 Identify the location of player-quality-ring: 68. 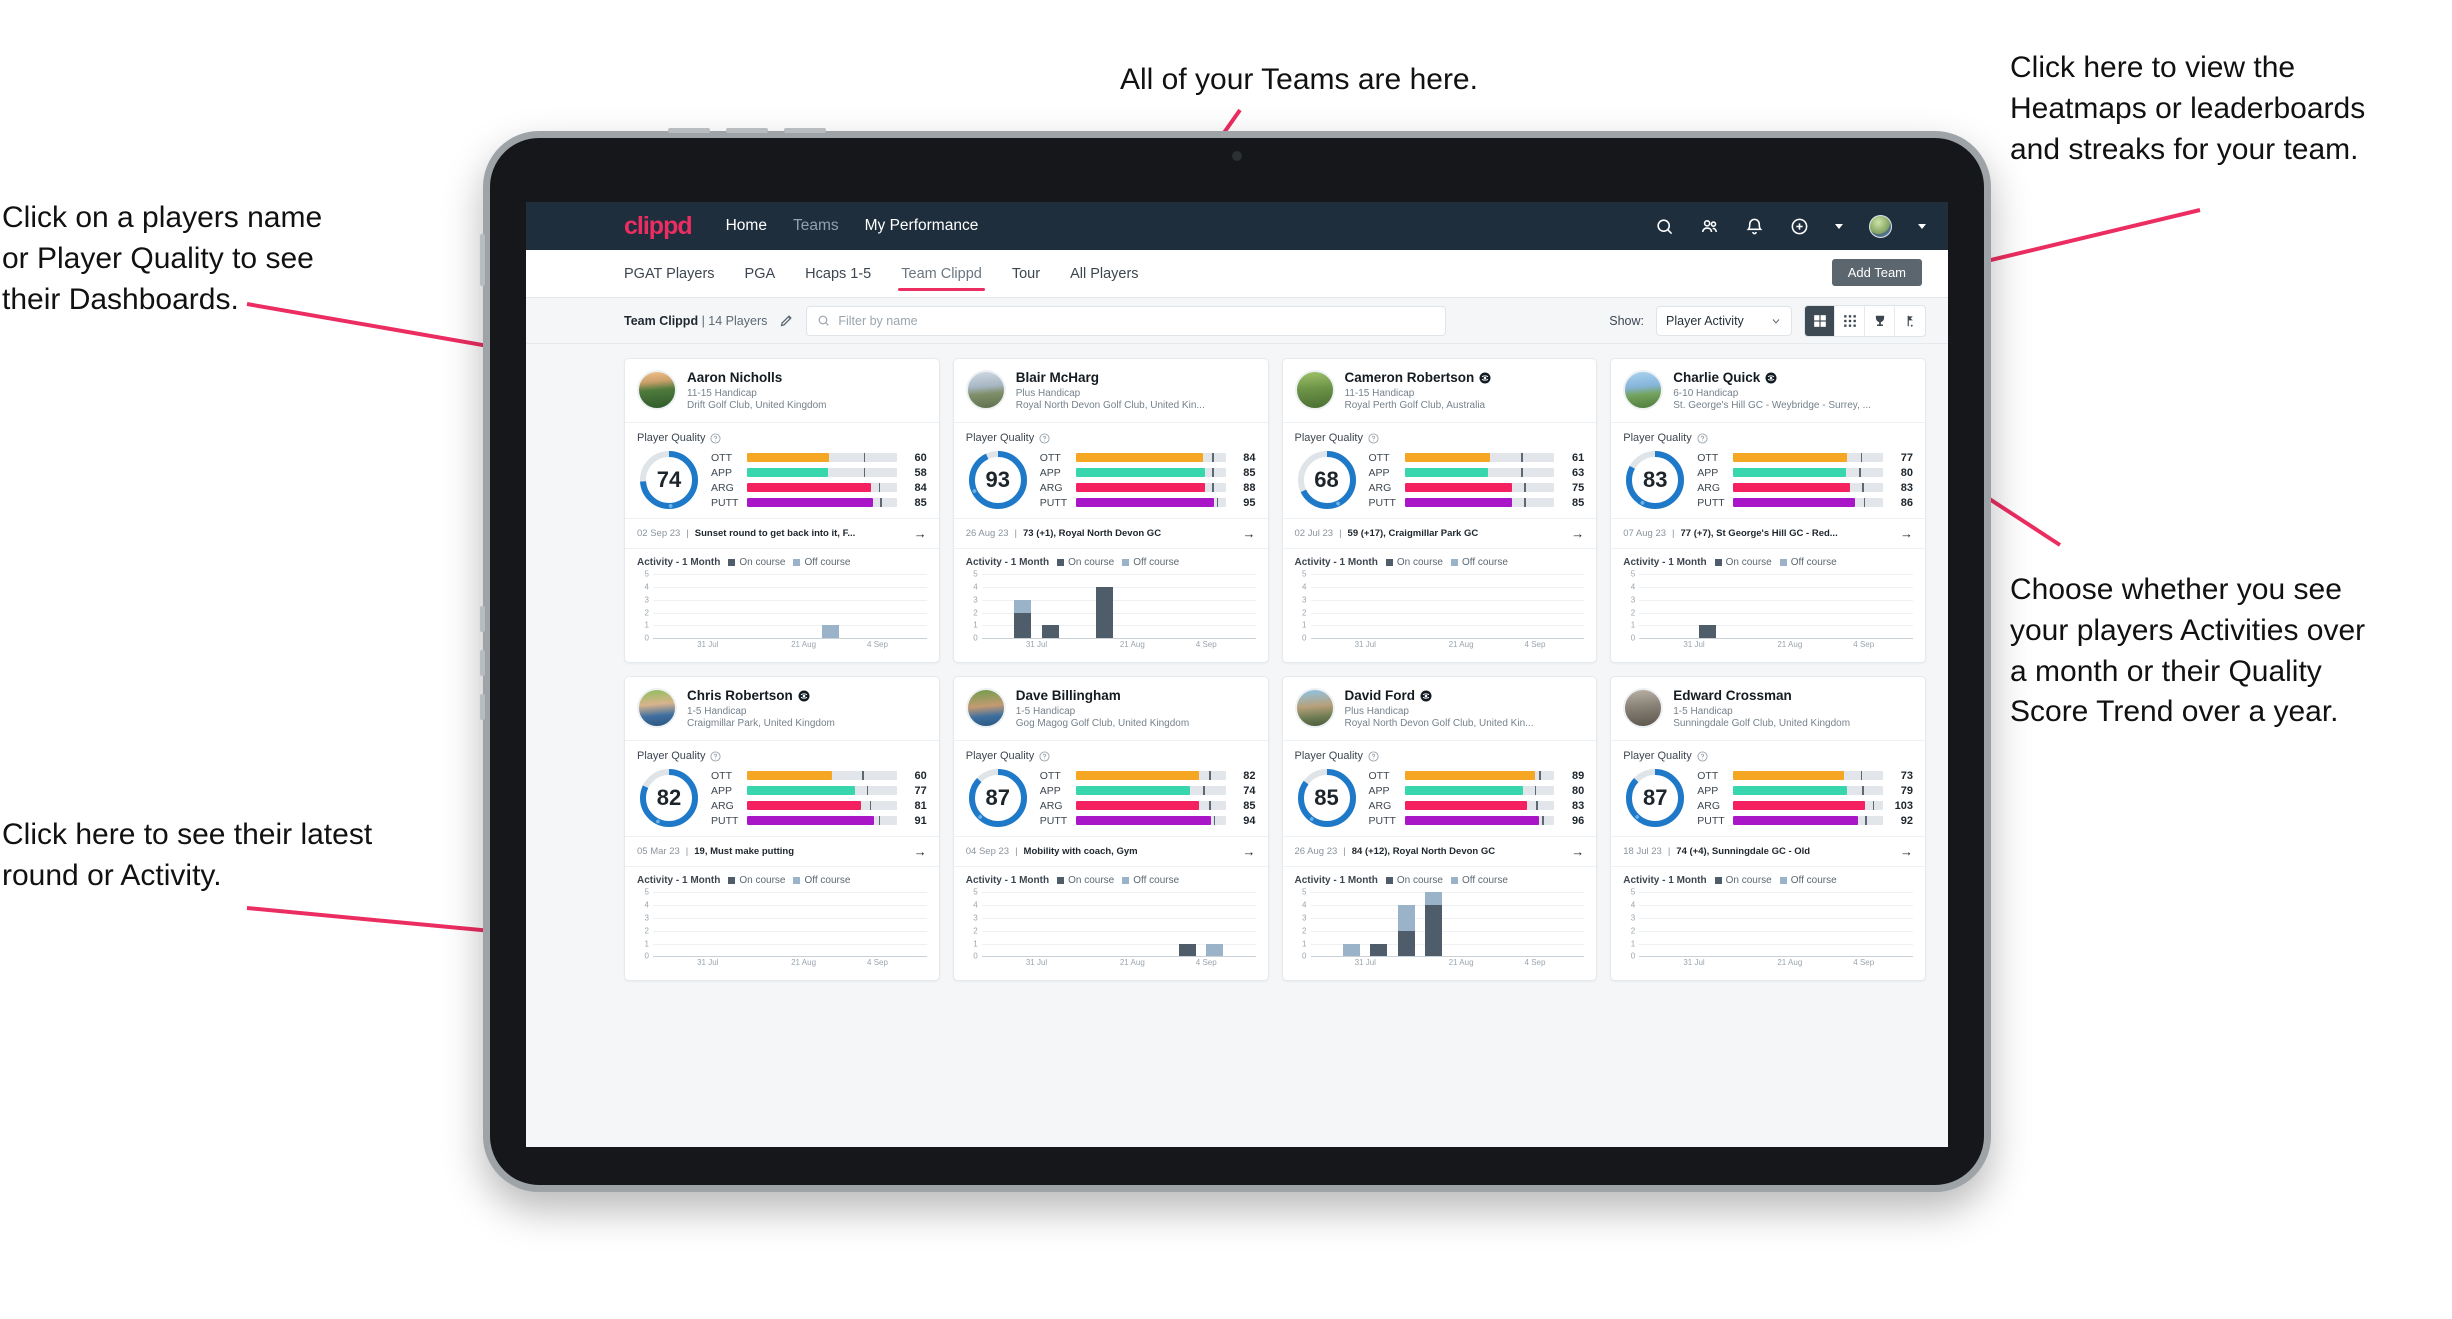
(1327, 480).